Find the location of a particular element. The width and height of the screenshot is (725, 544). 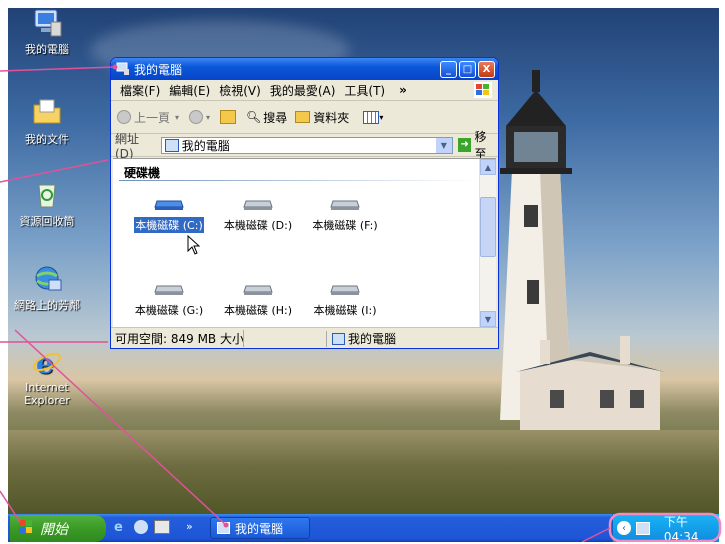

search-button: 🔍︎ 搜尋 is located at coordinates (266, 117).